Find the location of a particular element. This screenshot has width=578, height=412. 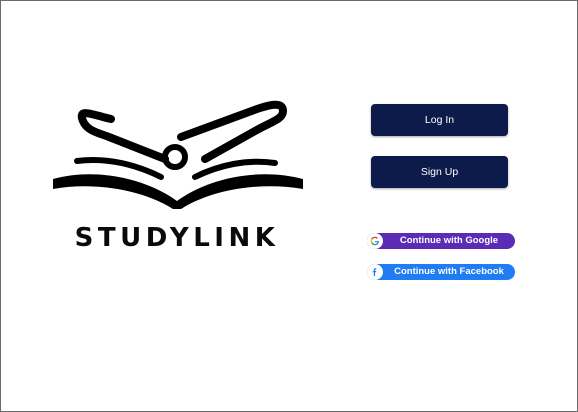

login-button: Log In is located at coordinates (439, 120).